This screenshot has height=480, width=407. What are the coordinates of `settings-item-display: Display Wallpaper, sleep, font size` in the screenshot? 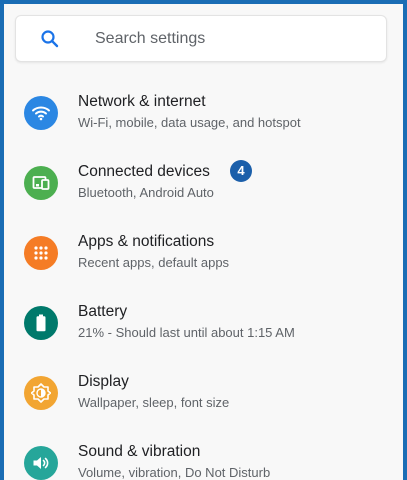 It's located at (203, 393).